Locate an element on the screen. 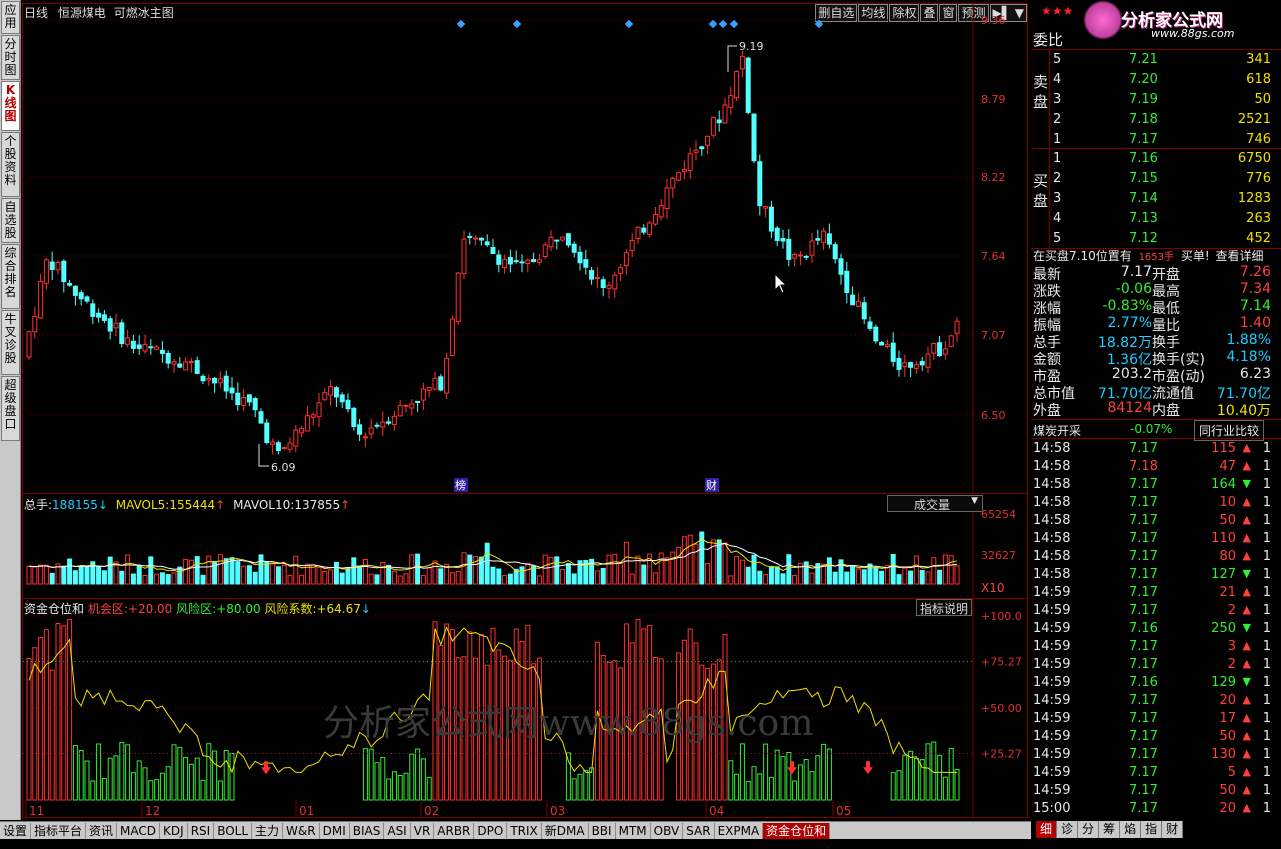 The height and width of the screenshot is (849, 1281). quote-value: 4.18% is located at coordinates (1248, 357).